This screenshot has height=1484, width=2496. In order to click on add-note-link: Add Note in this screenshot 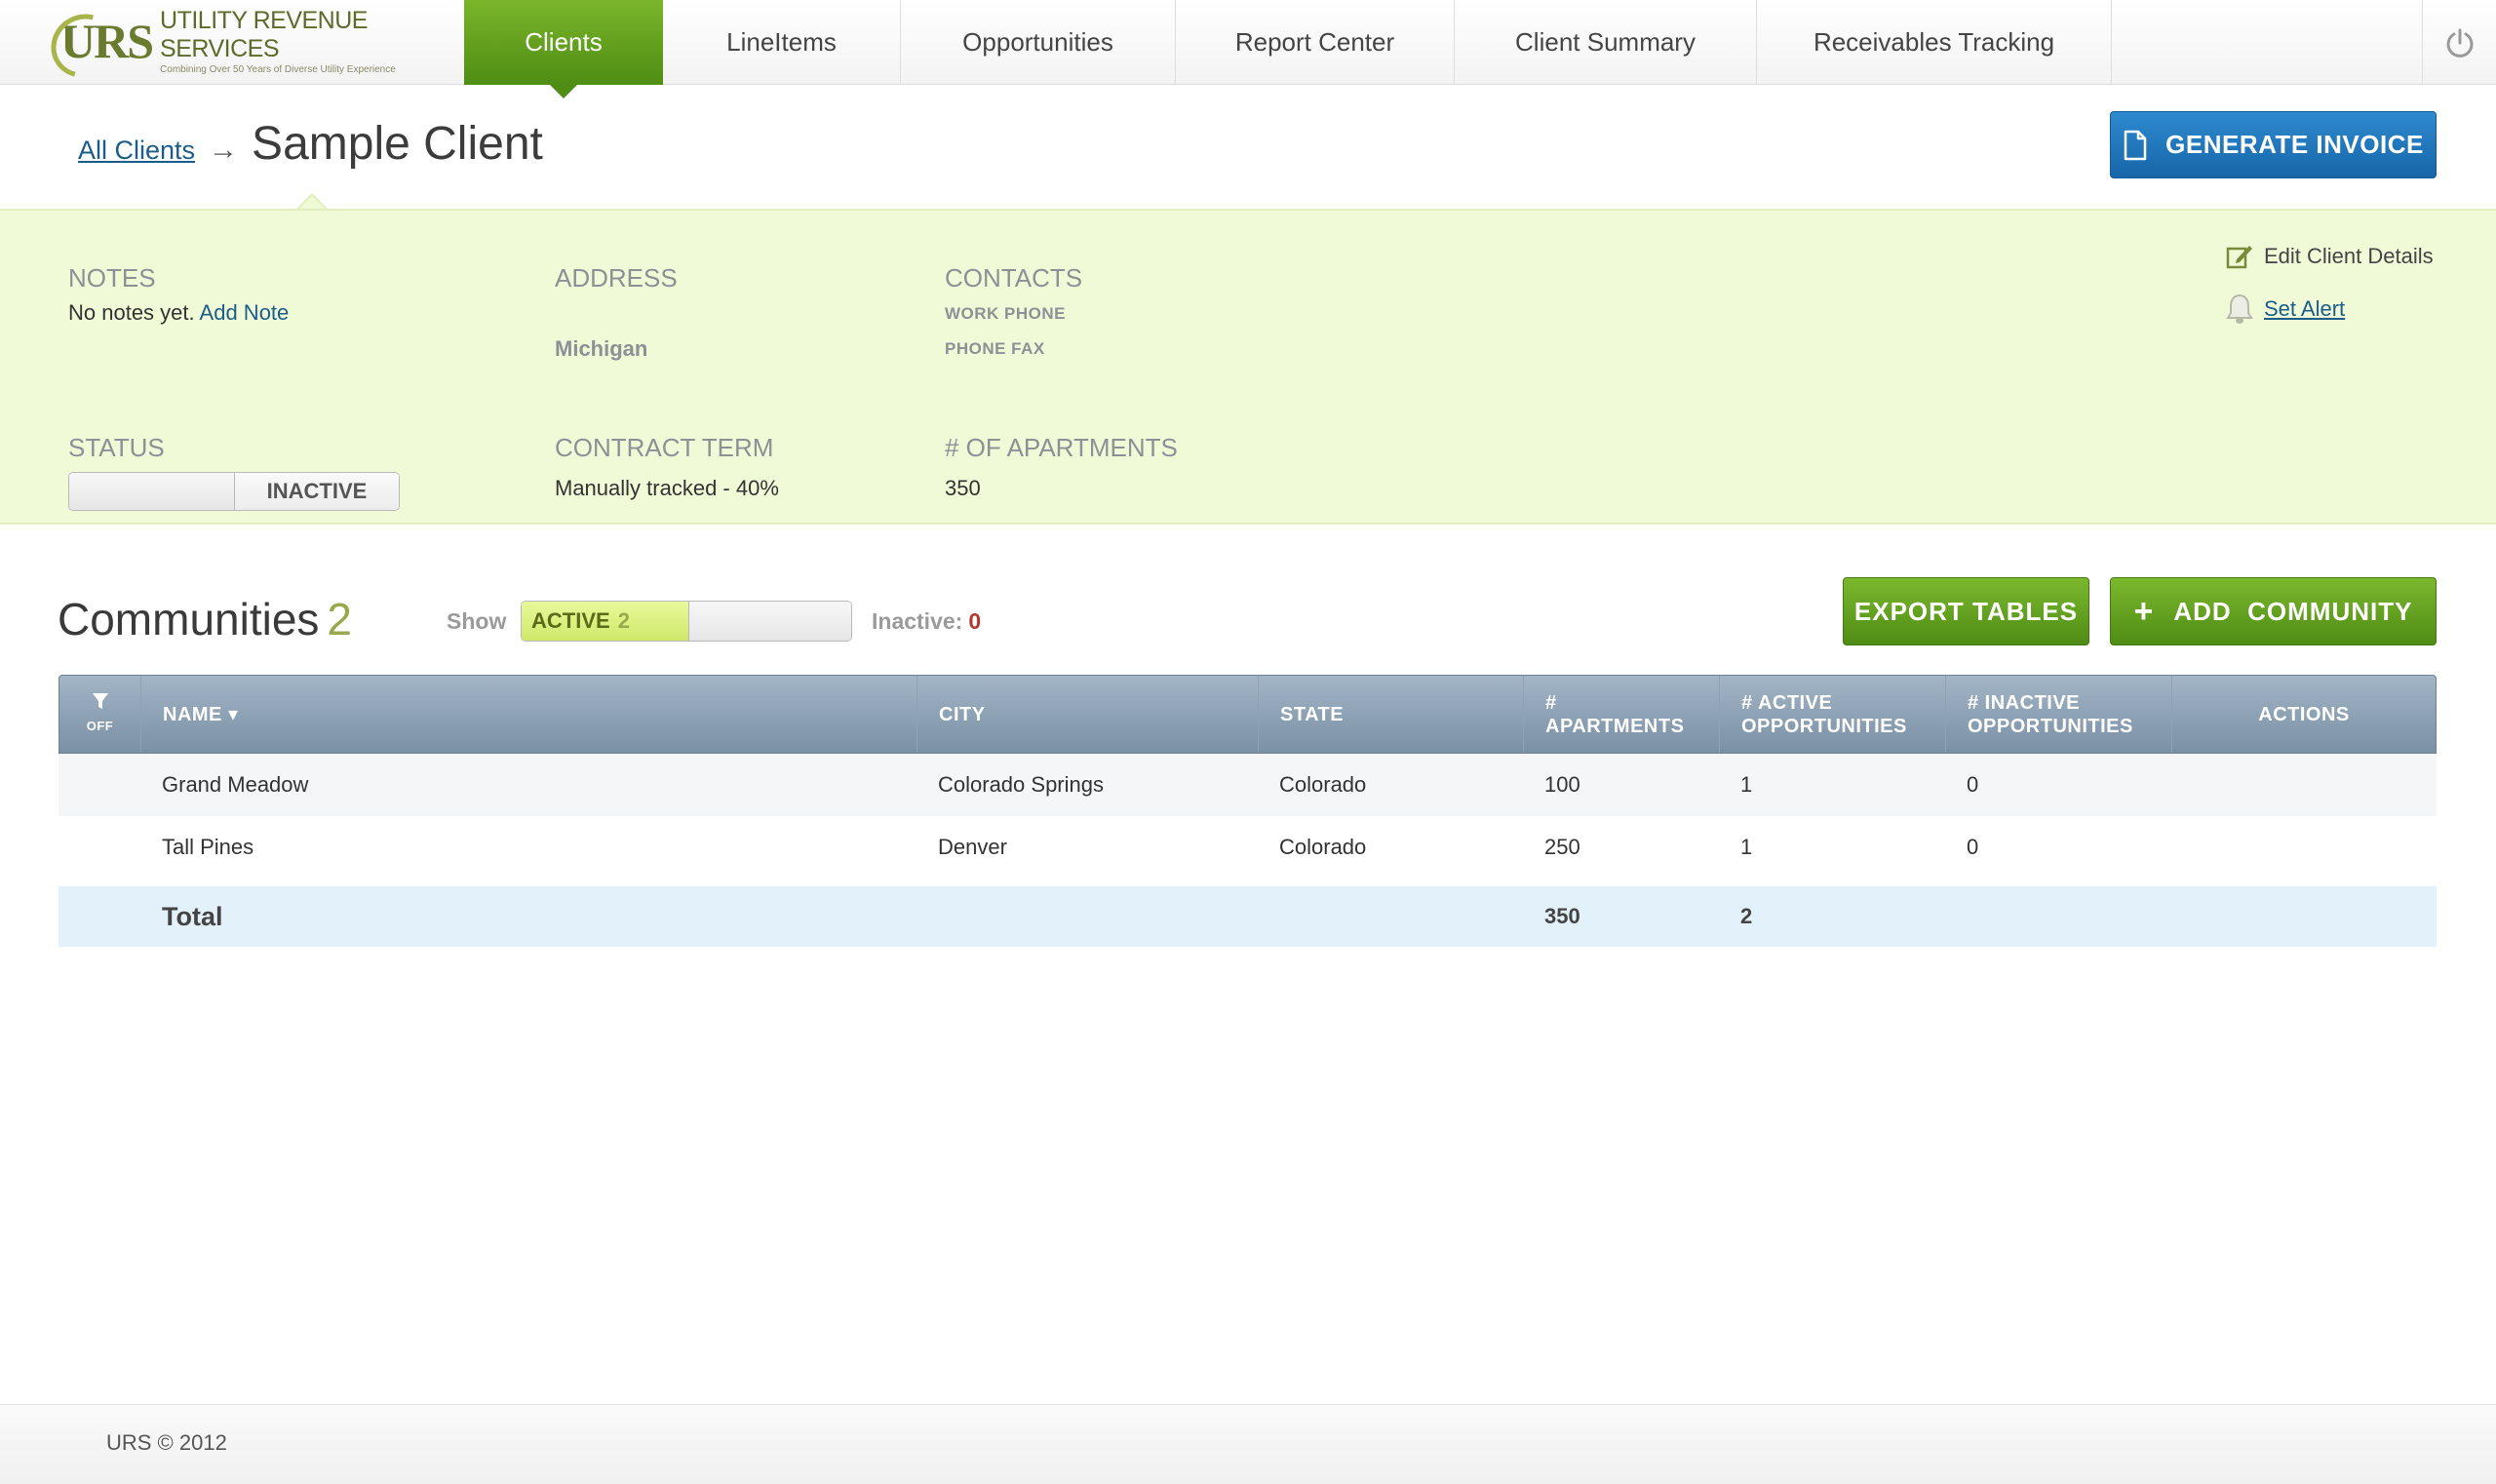, I will do `click(245, 312)`.